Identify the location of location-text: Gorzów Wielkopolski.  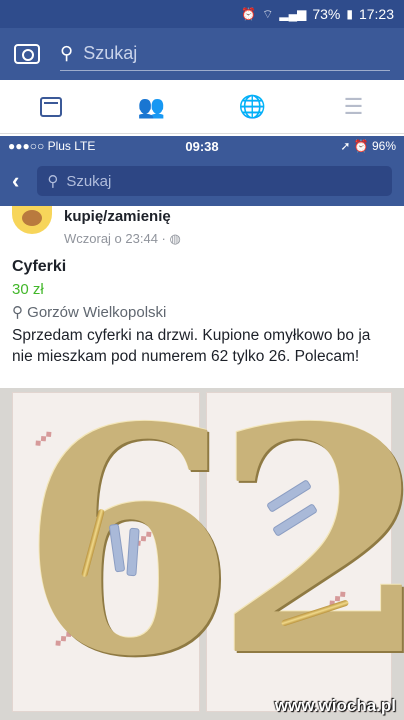
(97, 312).